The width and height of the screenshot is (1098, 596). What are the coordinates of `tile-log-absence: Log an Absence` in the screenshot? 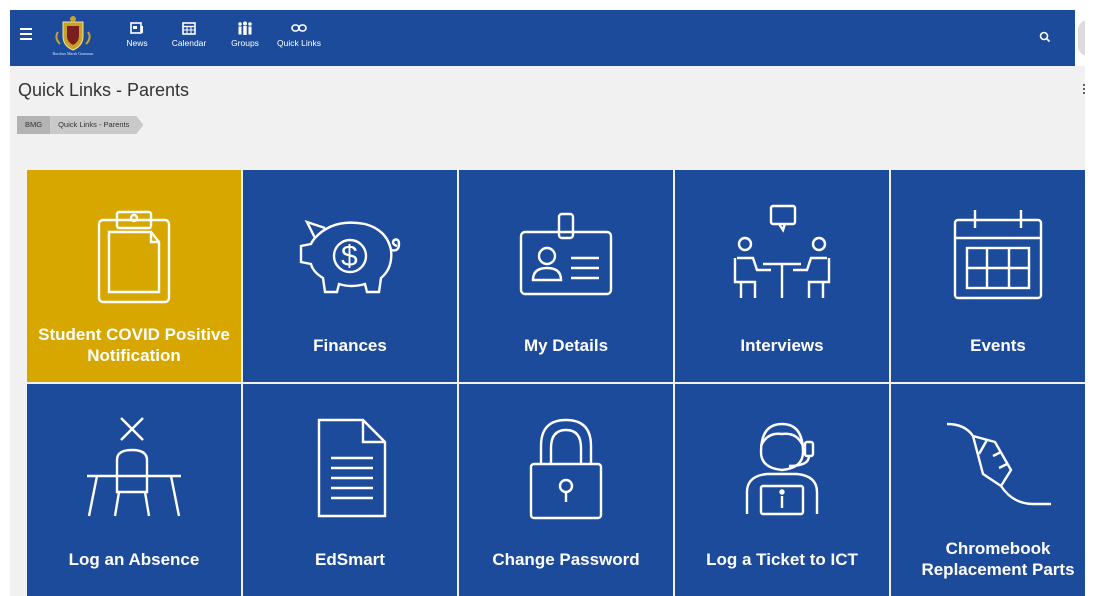 It's located at (134, 490).